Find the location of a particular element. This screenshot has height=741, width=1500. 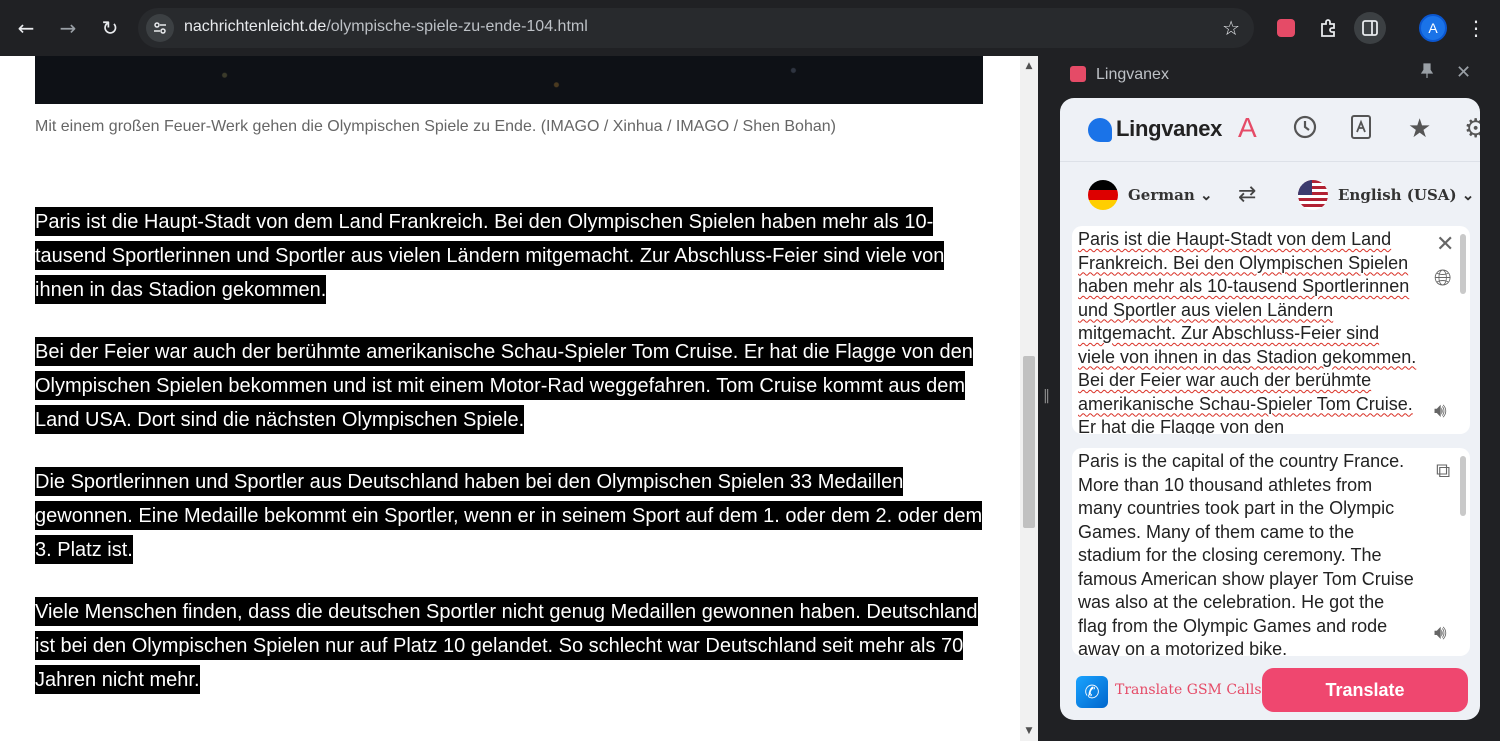

translate-gsm-calls-link: Translate GSM Calls is located at coordinates (1188, 690).